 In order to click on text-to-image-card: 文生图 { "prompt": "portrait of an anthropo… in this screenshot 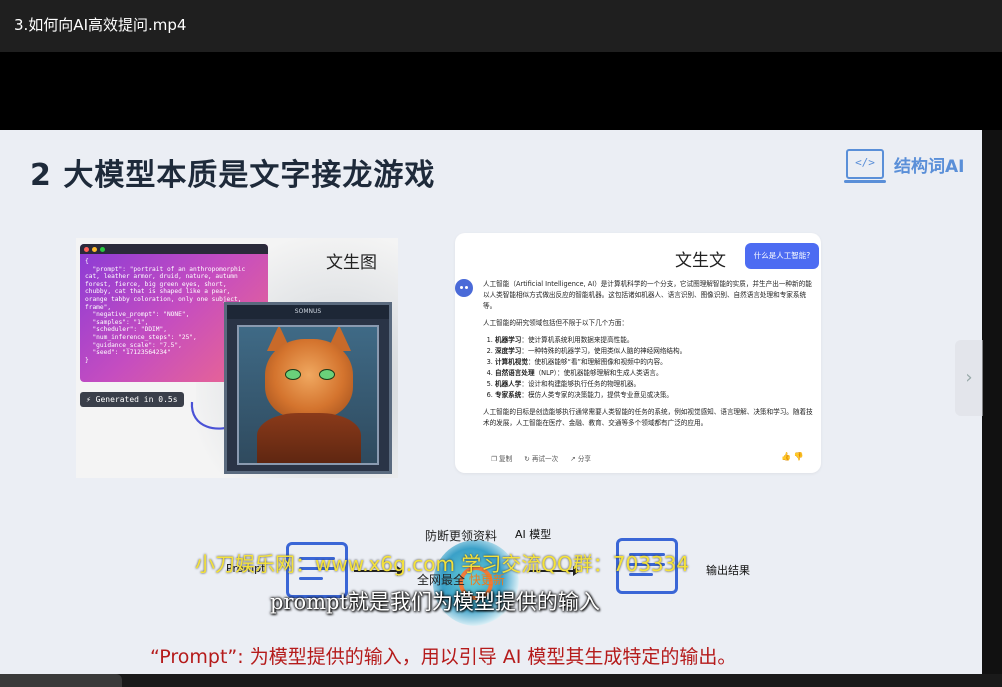, I will do `click(237, 358)`.